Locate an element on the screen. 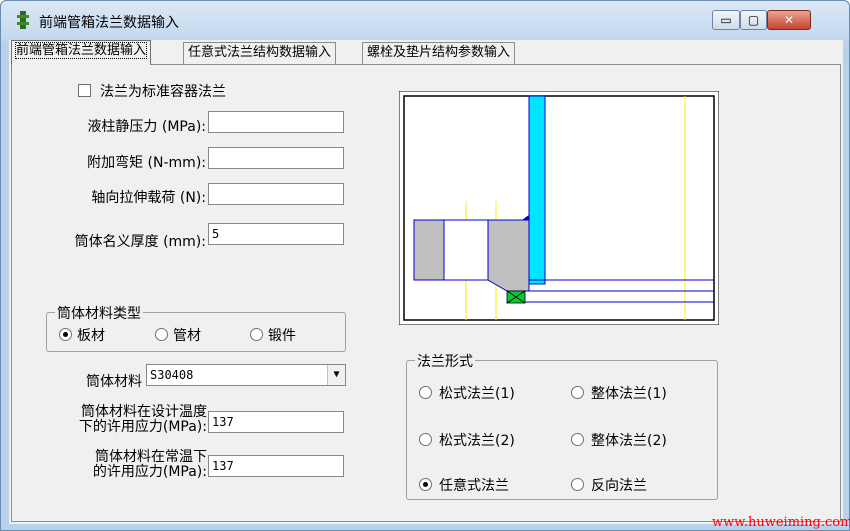  tab-arbitrary-flange-structure: 任意式法兰结构数据输入 is located at coordinates (260, 53).